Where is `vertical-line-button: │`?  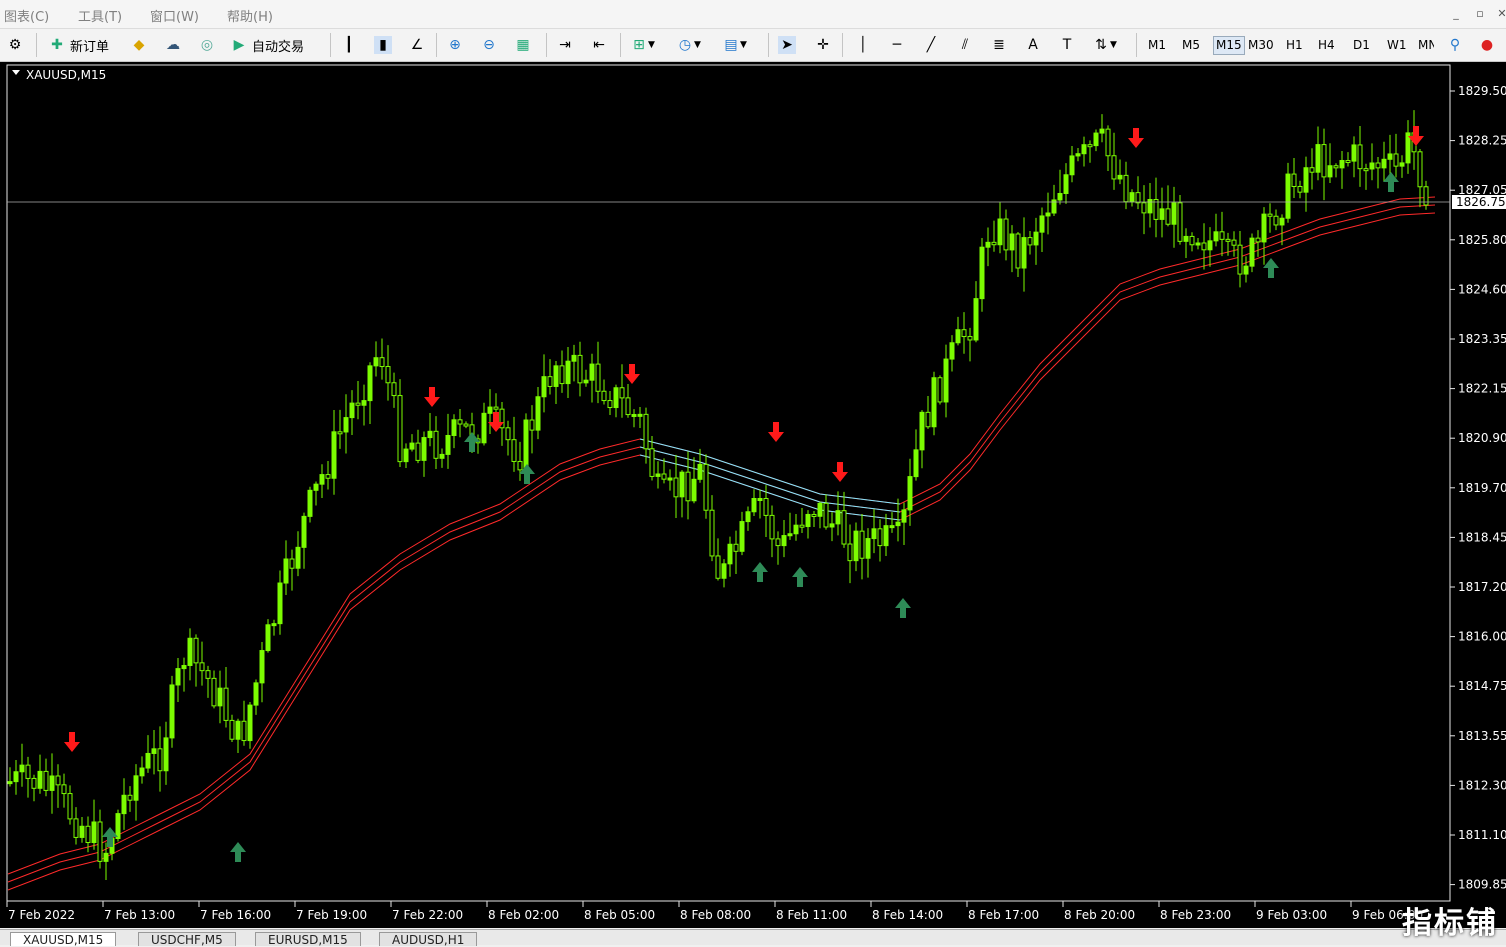
vertical-line-button: │ is located at coordinates (863, 45).